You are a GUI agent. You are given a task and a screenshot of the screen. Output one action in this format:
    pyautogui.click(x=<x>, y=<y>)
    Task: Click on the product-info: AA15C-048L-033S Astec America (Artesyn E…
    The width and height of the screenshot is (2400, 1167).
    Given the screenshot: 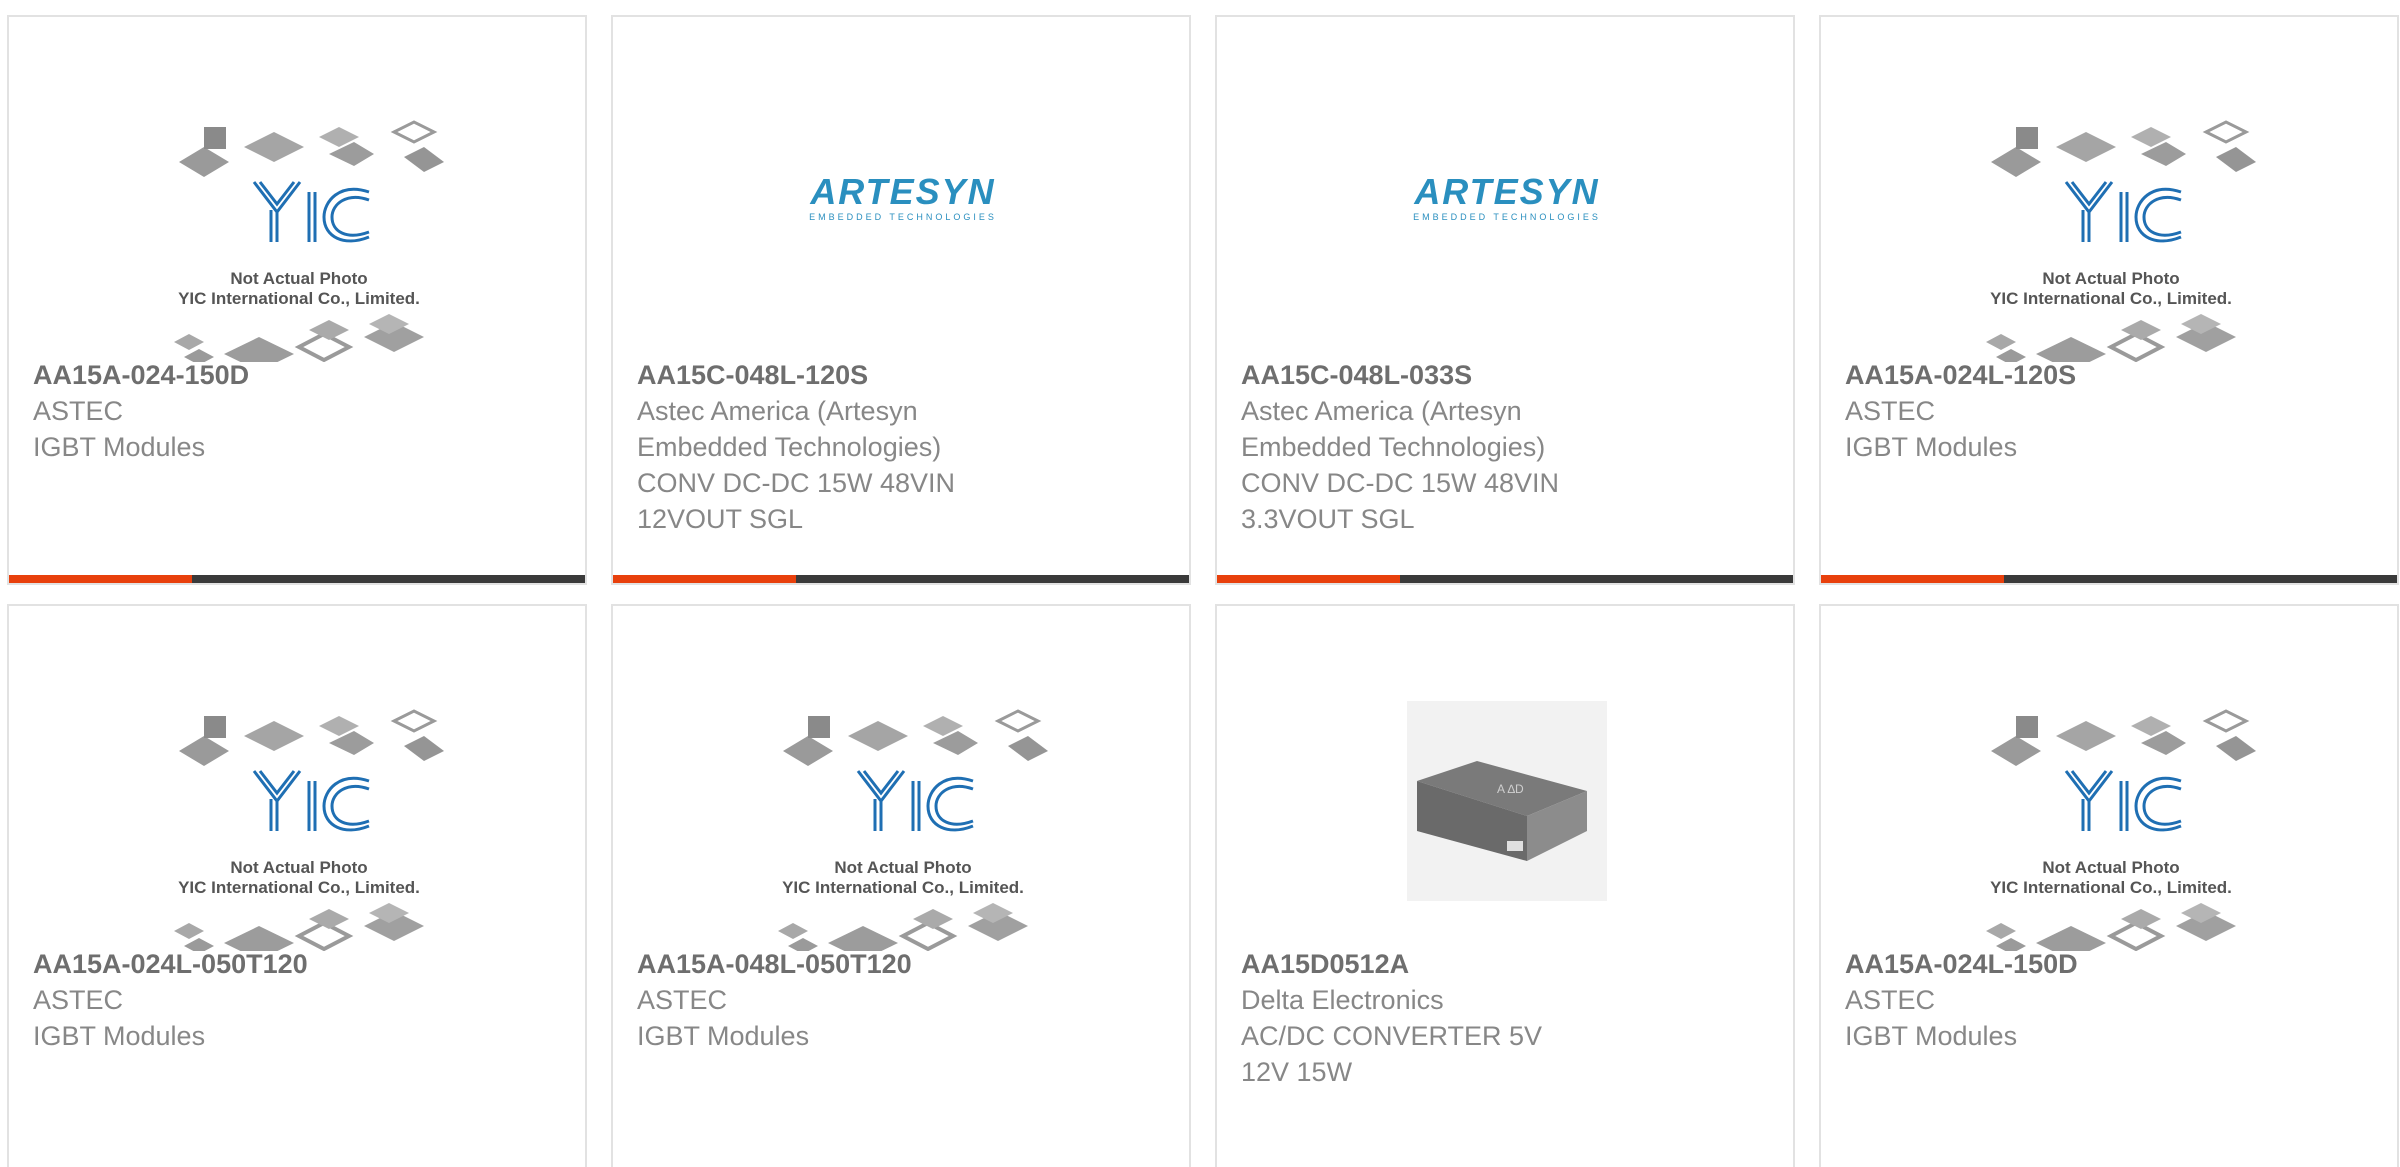 What is the action you would take?
    pyautogui.click(x=1505, y=447)
    